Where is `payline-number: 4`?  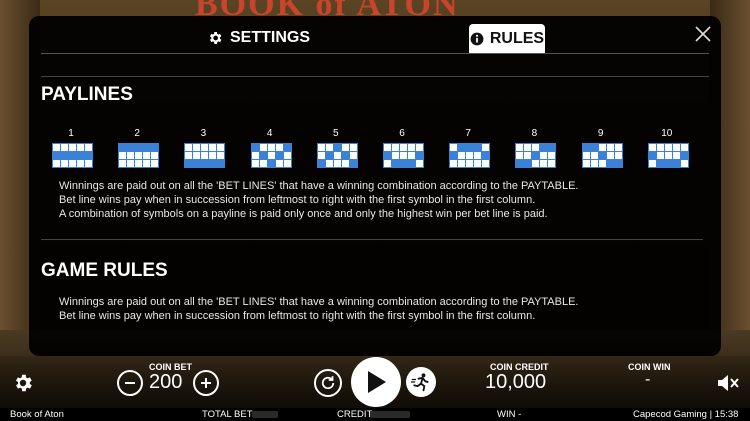
payline-number: 4 is located at coordinates (269, 133).